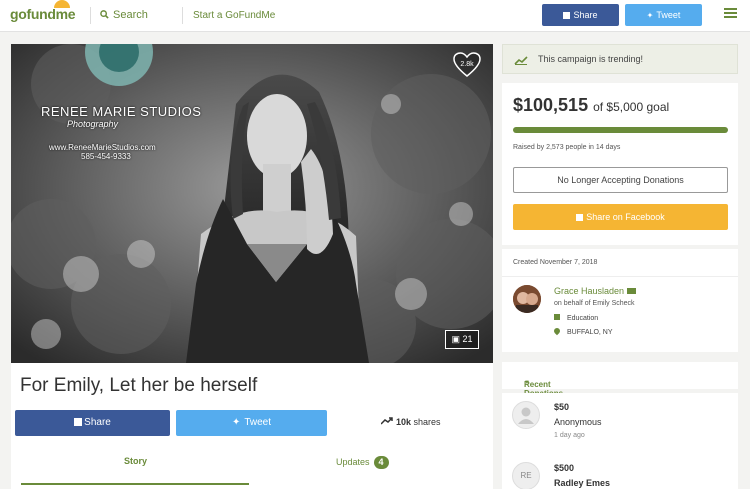 Image resolution: width=750 pixels, height=489 pixels. Describe the element at coordinates (521, 60) in the screenshot. I see `trending-chart-icon` at that location.